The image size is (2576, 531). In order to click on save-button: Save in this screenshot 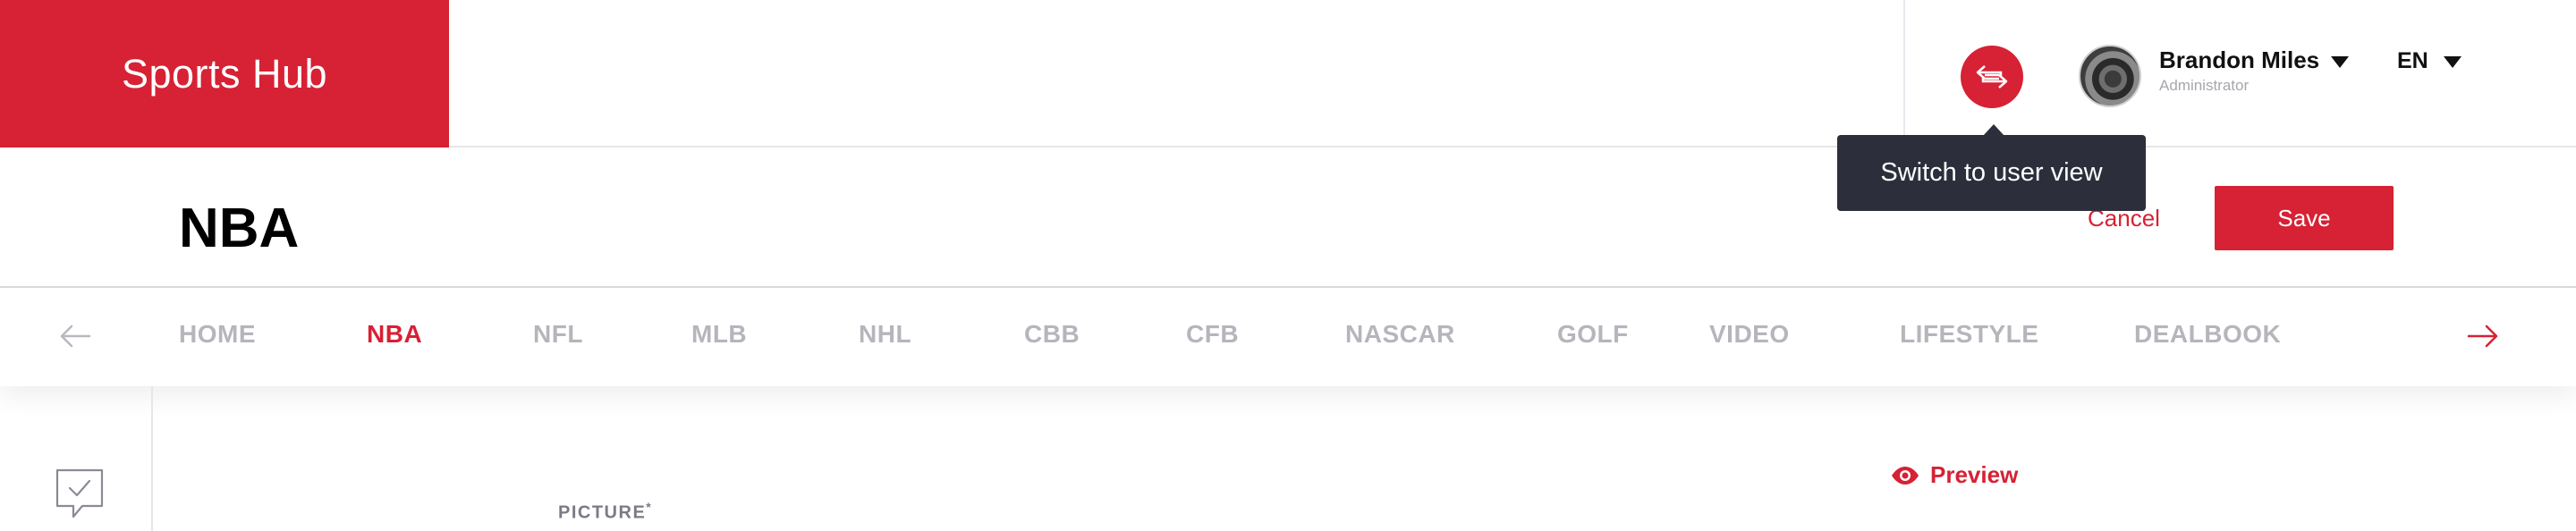, I will do `click(2304, 218)`.